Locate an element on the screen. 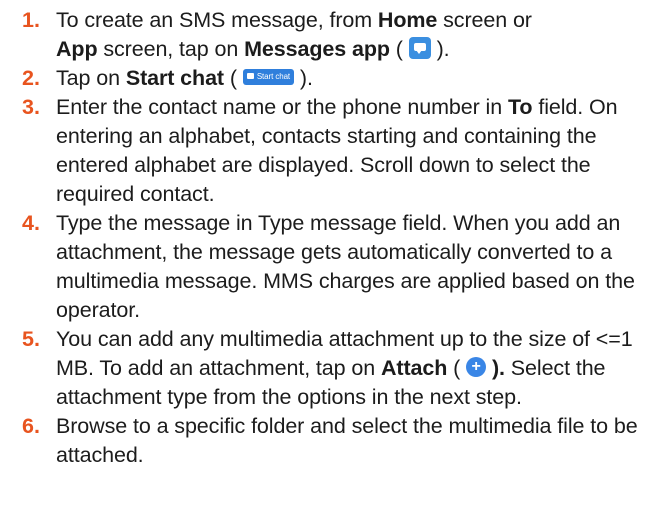  step-number: 5. is located at coordinates (31, 339).